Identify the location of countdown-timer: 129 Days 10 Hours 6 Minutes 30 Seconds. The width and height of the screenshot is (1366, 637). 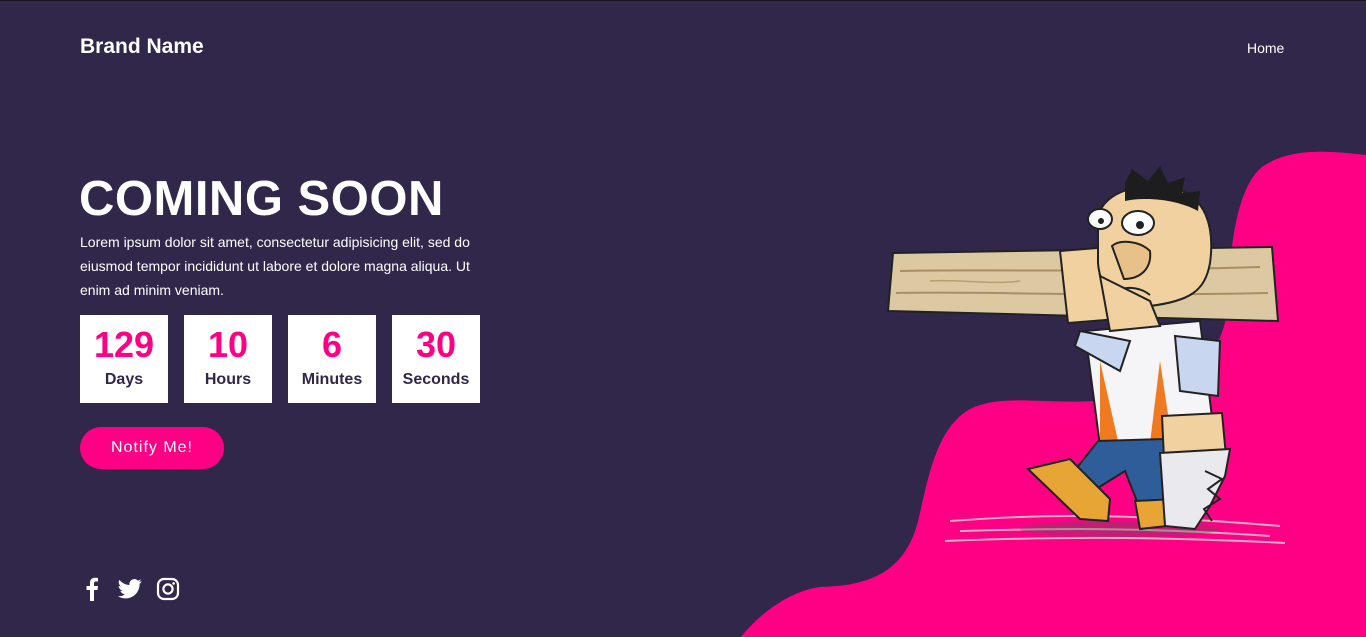
(280, 359).